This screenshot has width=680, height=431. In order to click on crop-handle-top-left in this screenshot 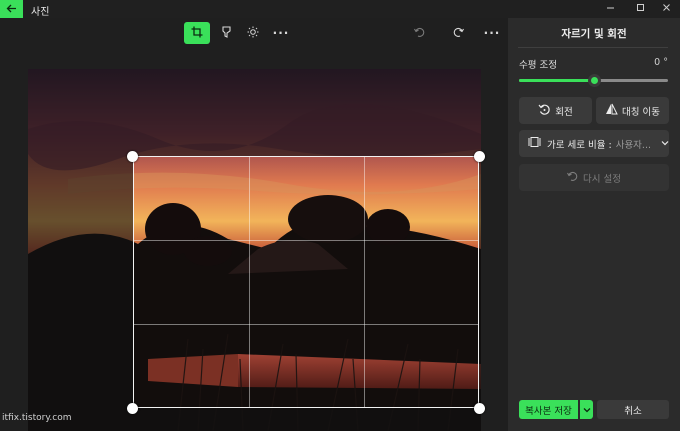, I will do `click(132, 156)`.